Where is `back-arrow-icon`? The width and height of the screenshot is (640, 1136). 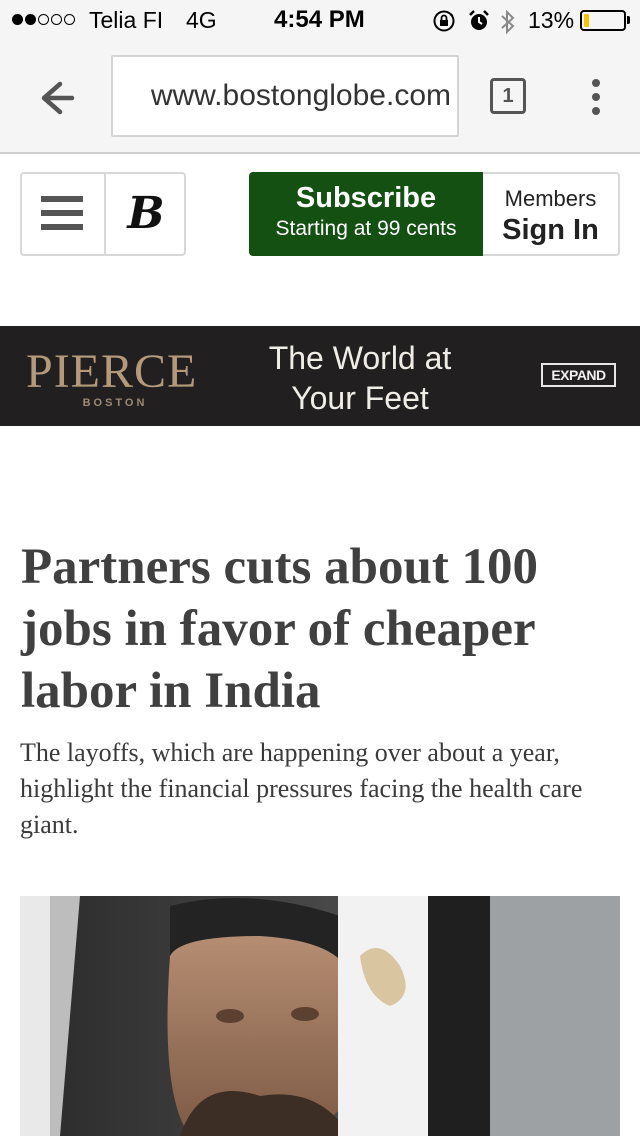
back-arrow-icon is located at coordinates (55, 98).